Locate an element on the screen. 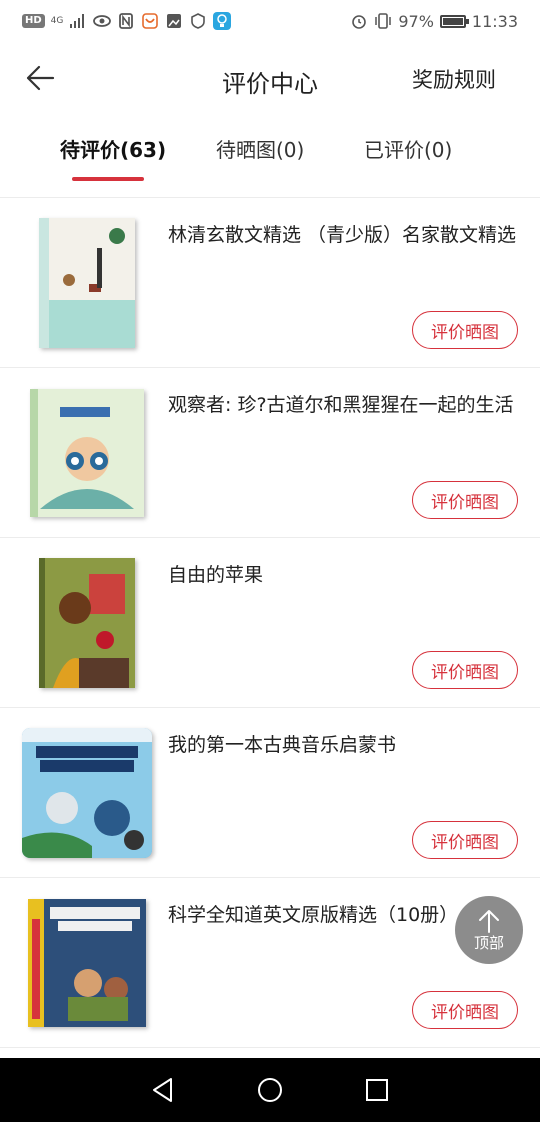  bulb-icon is located at coordinates (222, 21).